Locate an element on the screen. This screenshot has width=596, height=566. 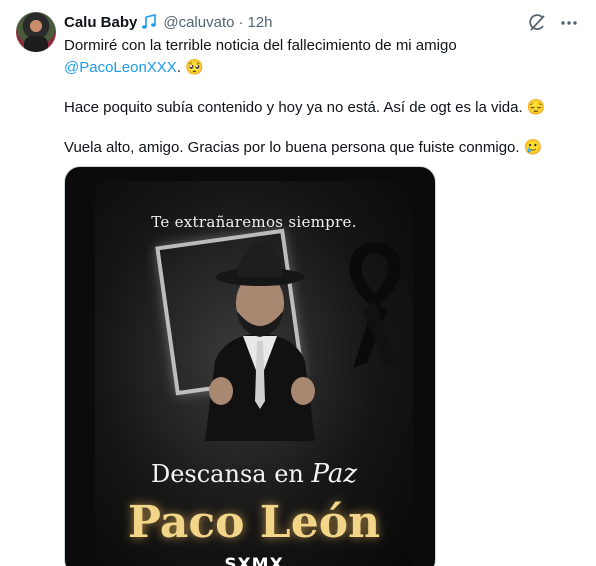
poster-brand: SXMX is located at coordinates (254, 560).